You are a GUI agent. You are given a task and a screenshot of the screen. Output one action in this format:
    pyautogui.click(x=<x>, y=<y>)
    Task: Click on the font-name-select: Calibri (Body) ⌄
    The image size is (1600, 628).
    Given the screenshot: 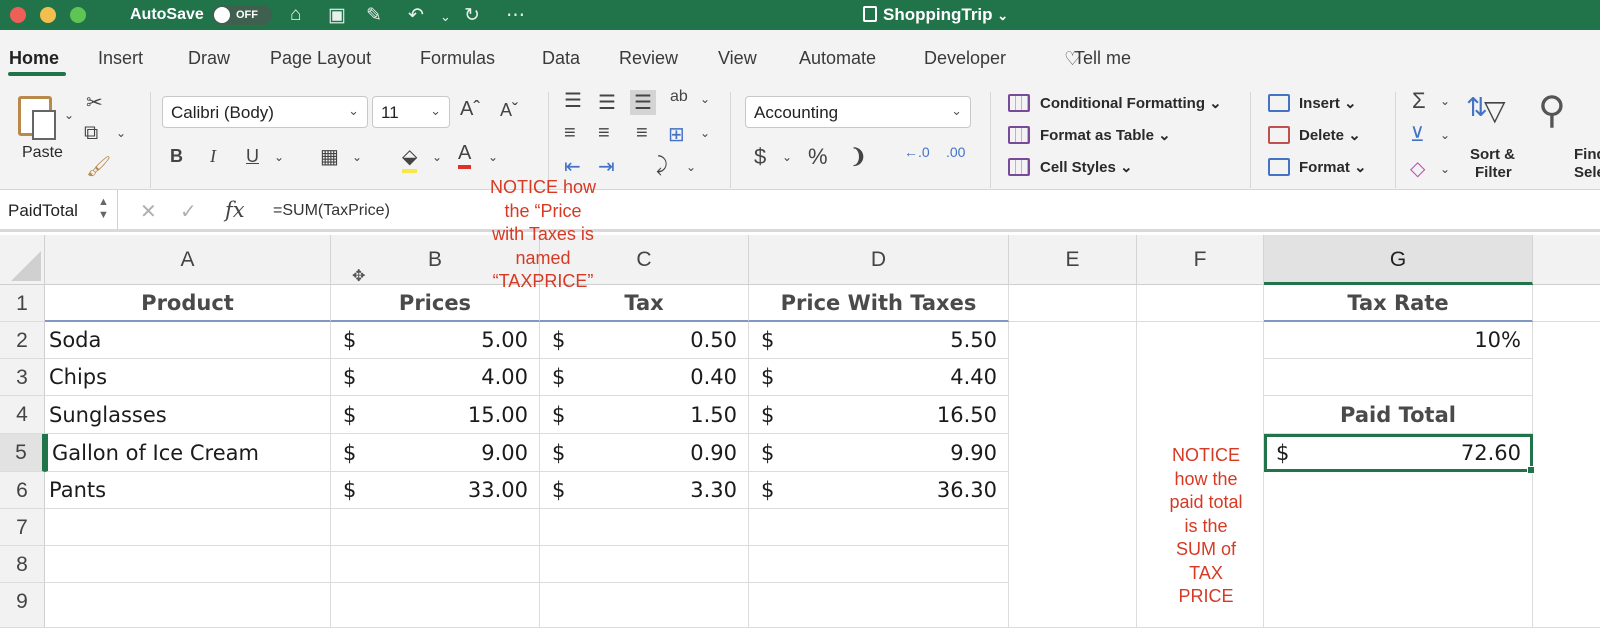 What is the action you would take?
    pyautogui.click(x=265, y=112)
    